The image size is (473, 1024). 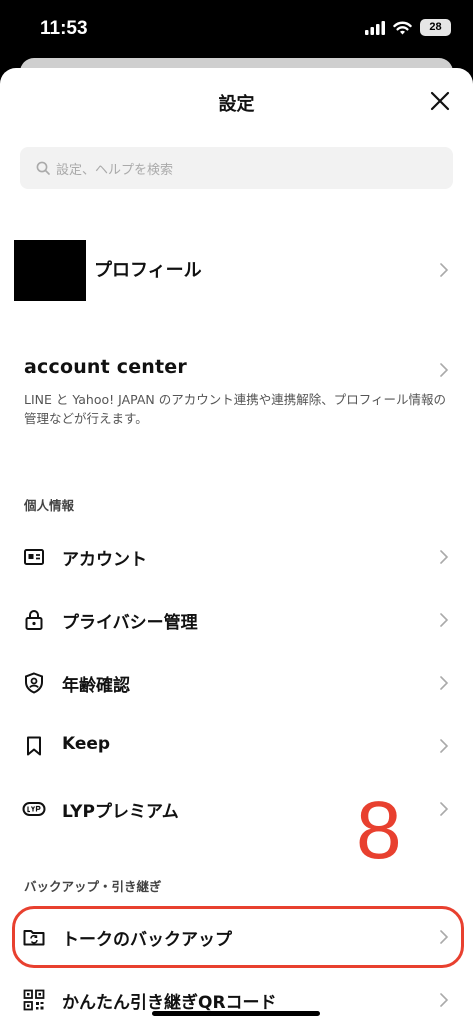 I want to click on shield-person-icon, so click(x=34, y=683).